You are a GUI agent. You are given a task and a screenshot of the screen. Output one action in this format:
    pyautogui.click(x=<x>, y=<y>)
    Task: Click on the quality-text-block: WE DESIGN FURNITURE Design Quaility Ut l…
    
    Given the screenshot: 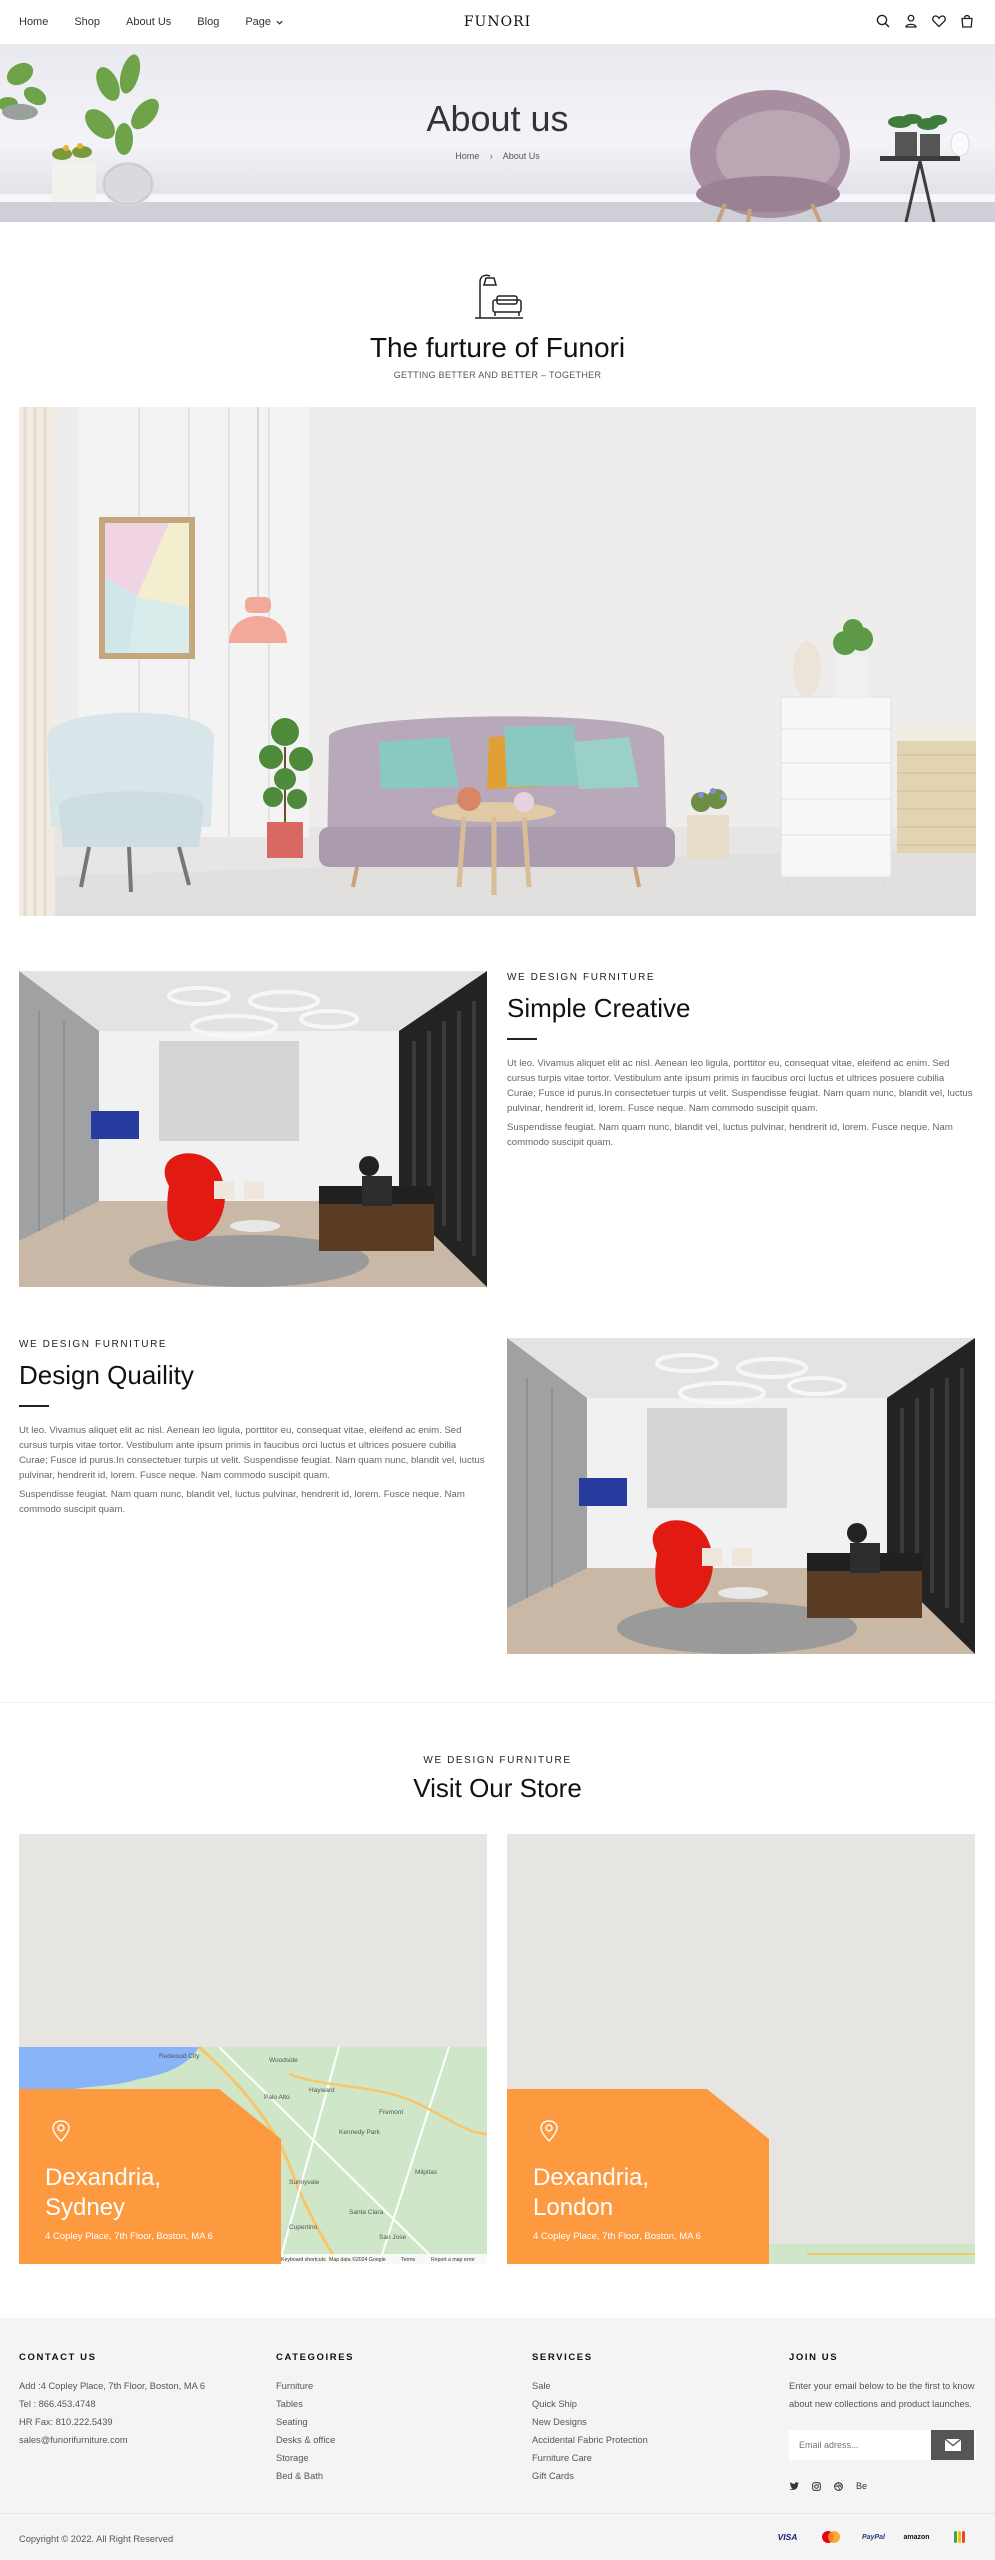 What is the action you would take?
    pyautogui.click(x=253, y=1428)
    